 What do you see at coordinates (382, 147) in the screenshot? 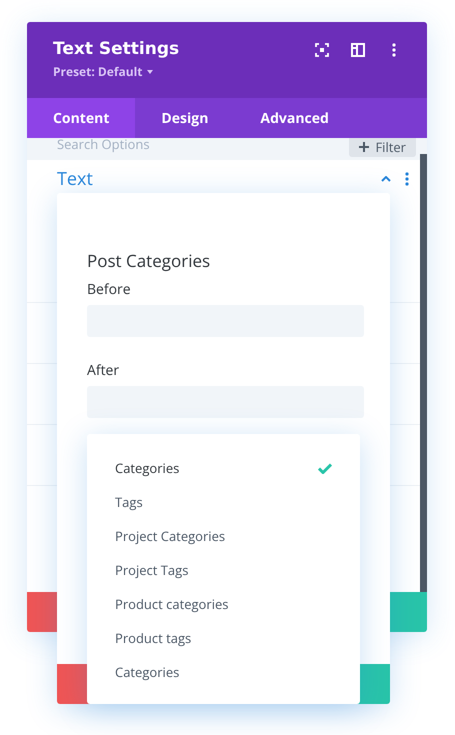
I see `filter-button: Filter` at bounding box center [382, 147].